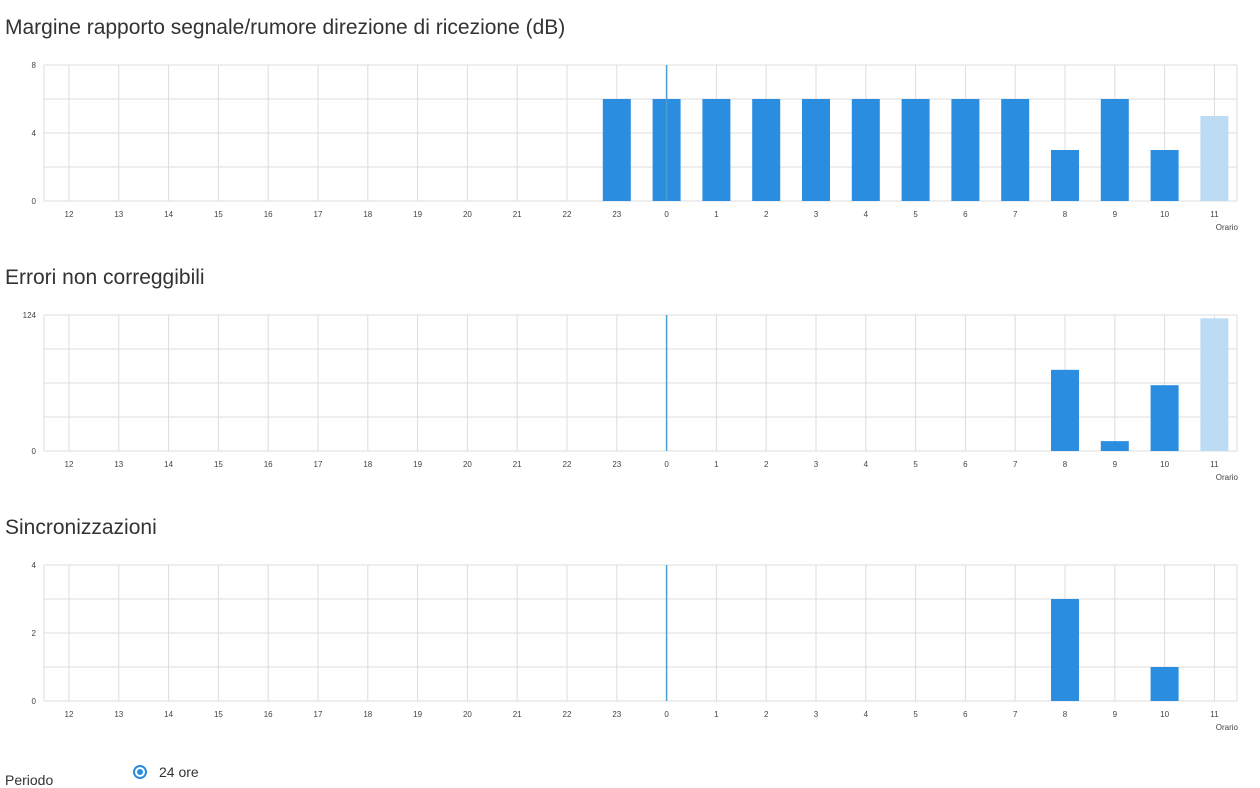  I want to click on period-label: Periodo, so click(29, 780).